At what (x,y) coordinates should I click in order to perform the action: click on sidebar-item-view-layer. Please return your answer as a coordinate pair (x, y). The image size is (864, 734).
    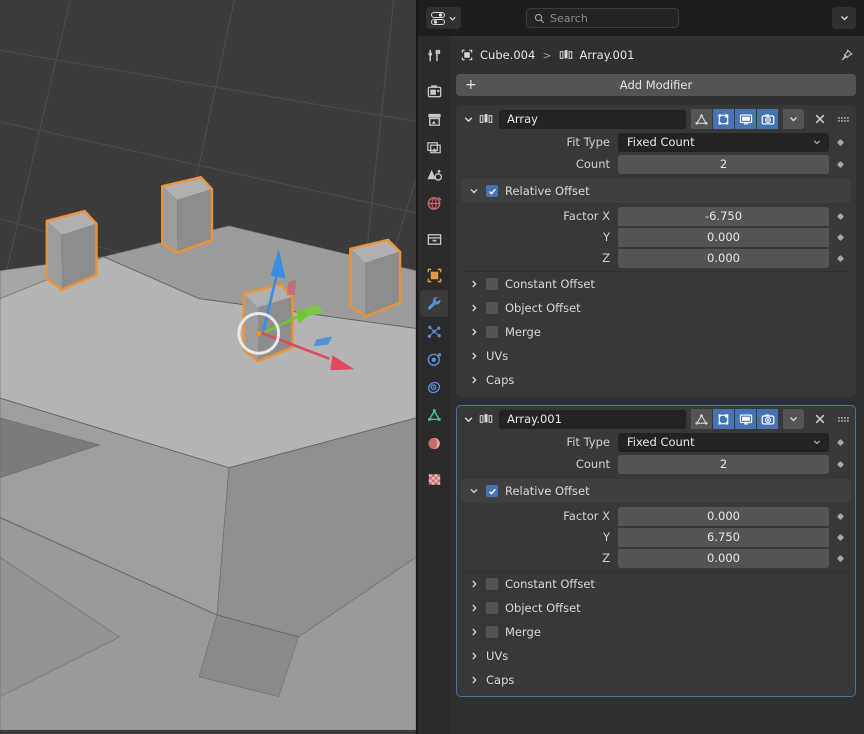
    Looking at the image, I should click on (434, 147).